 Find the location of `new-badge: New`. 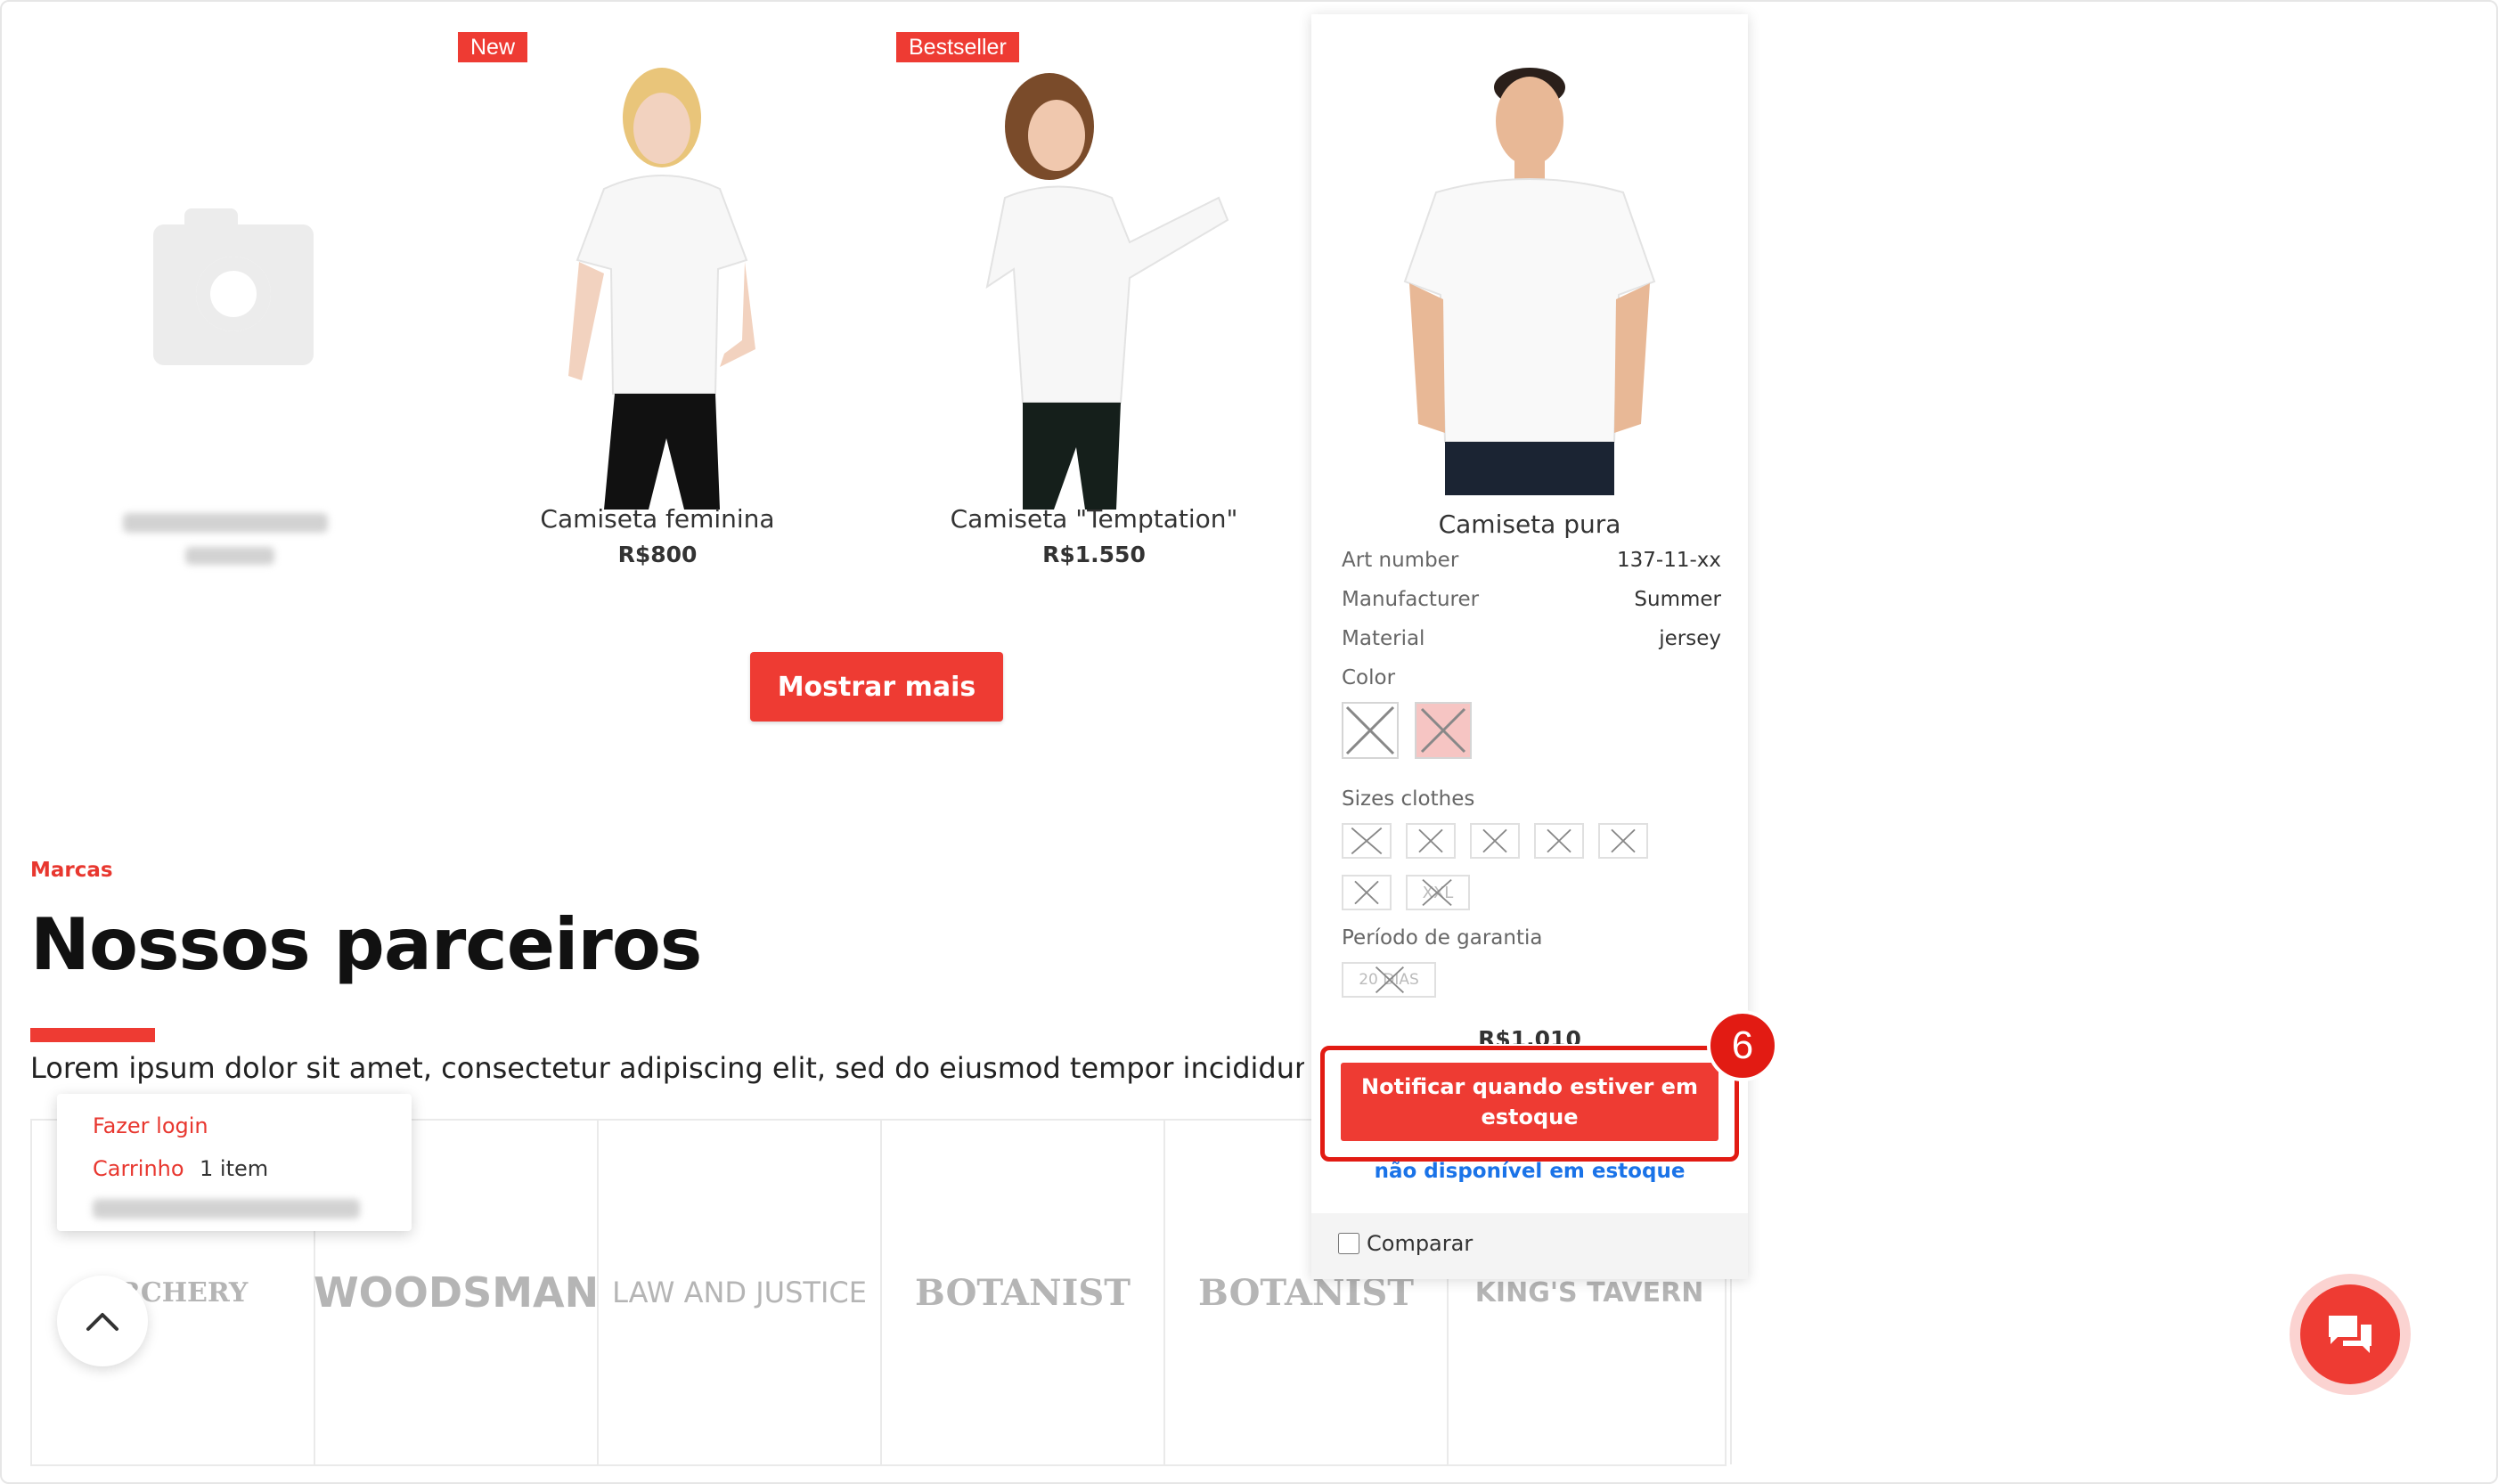

new-badge: New is located at coordinates (493, 47).